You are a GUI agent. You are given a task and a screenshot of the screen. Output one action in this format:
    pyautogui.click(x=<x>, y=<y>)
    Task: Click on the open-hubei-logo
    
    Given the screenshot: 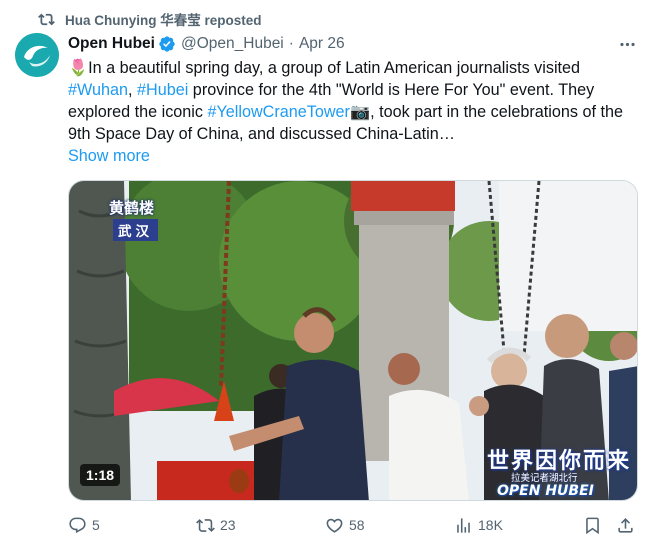 What is the action you would take?
    pyautogui.click(x=37, y=55)
    